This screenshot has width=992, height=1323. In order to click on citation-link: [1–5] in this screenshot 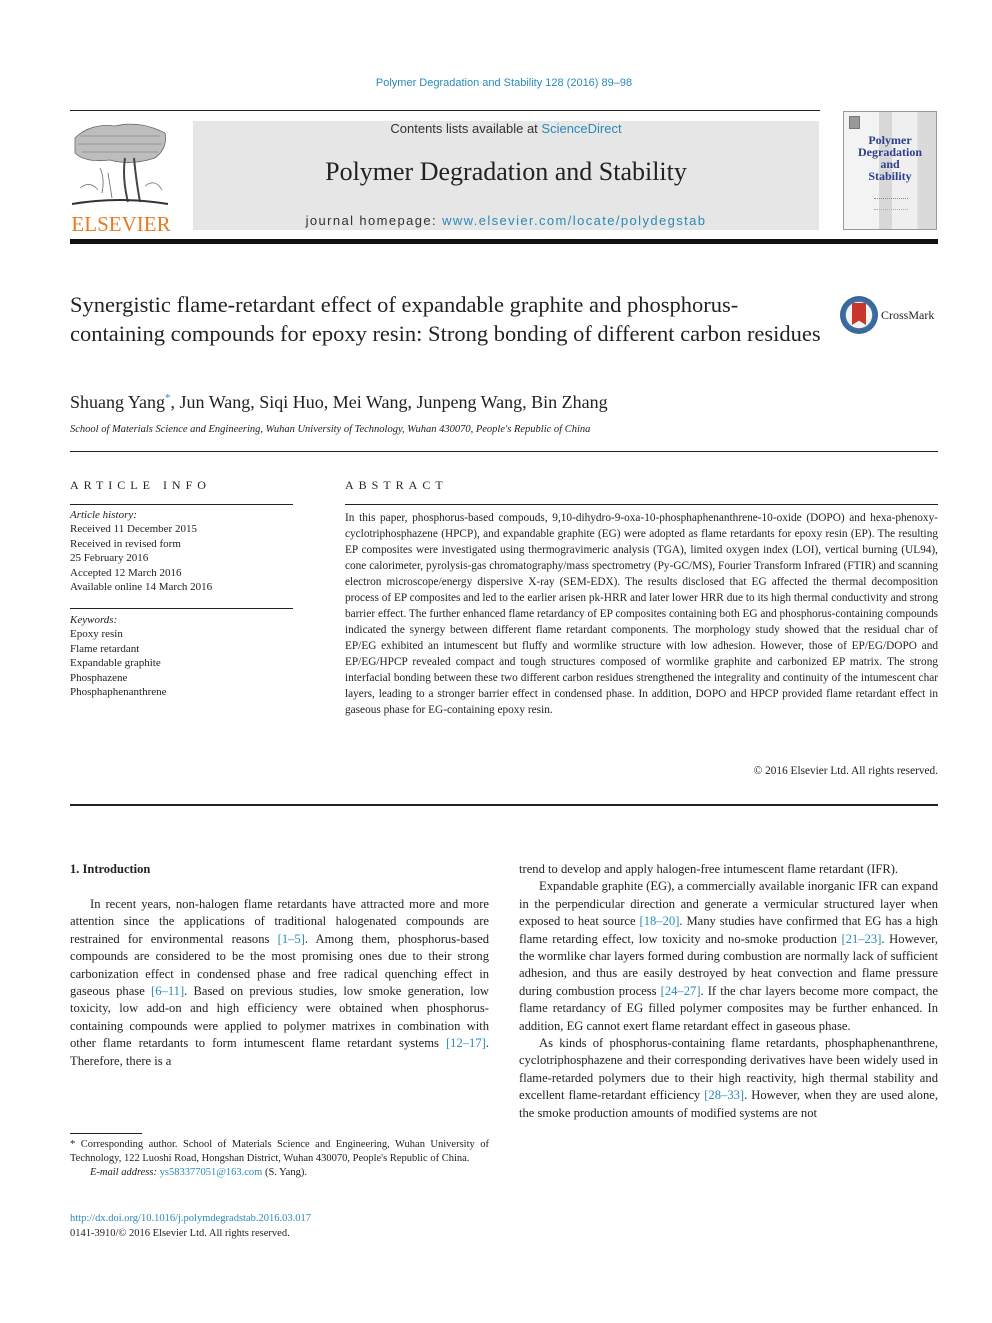, I will do `click(291, 939)`.